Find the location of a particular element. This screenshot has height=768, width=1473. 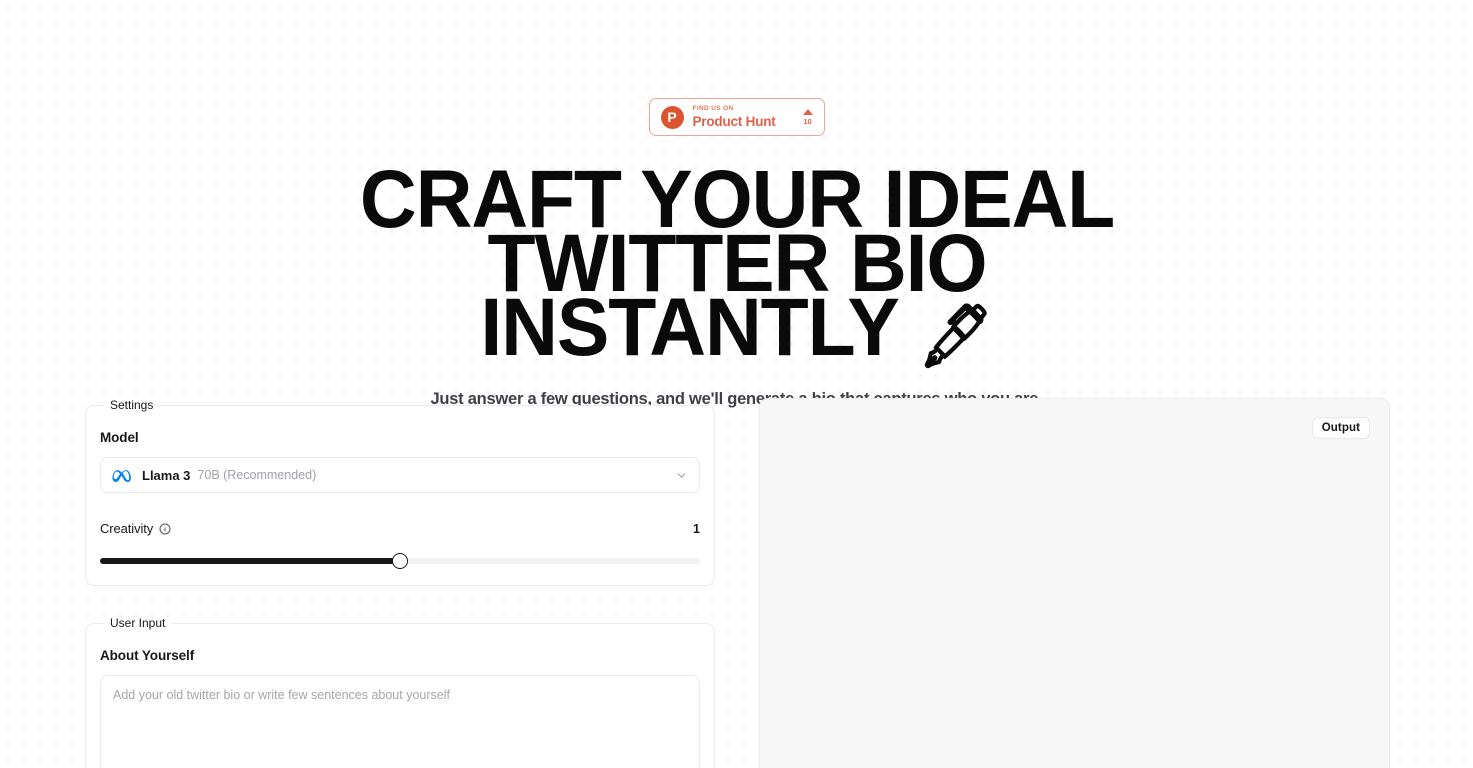

model-size: 70B (Recommended) is located at coordinates (257, 475).